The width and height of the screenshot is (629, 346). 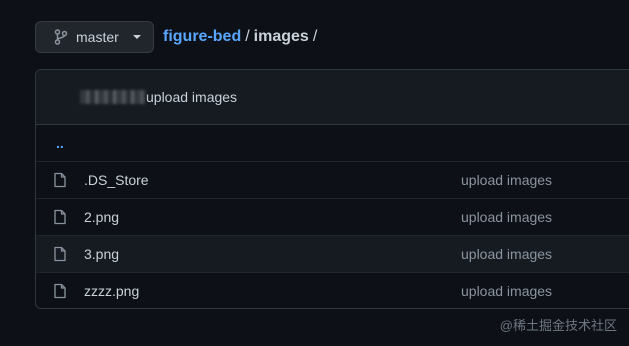 What do you see at coordinates (332, 254) in the screenshot?
I see `file-row: 3.png upload images` at bounding box center [332, 254].